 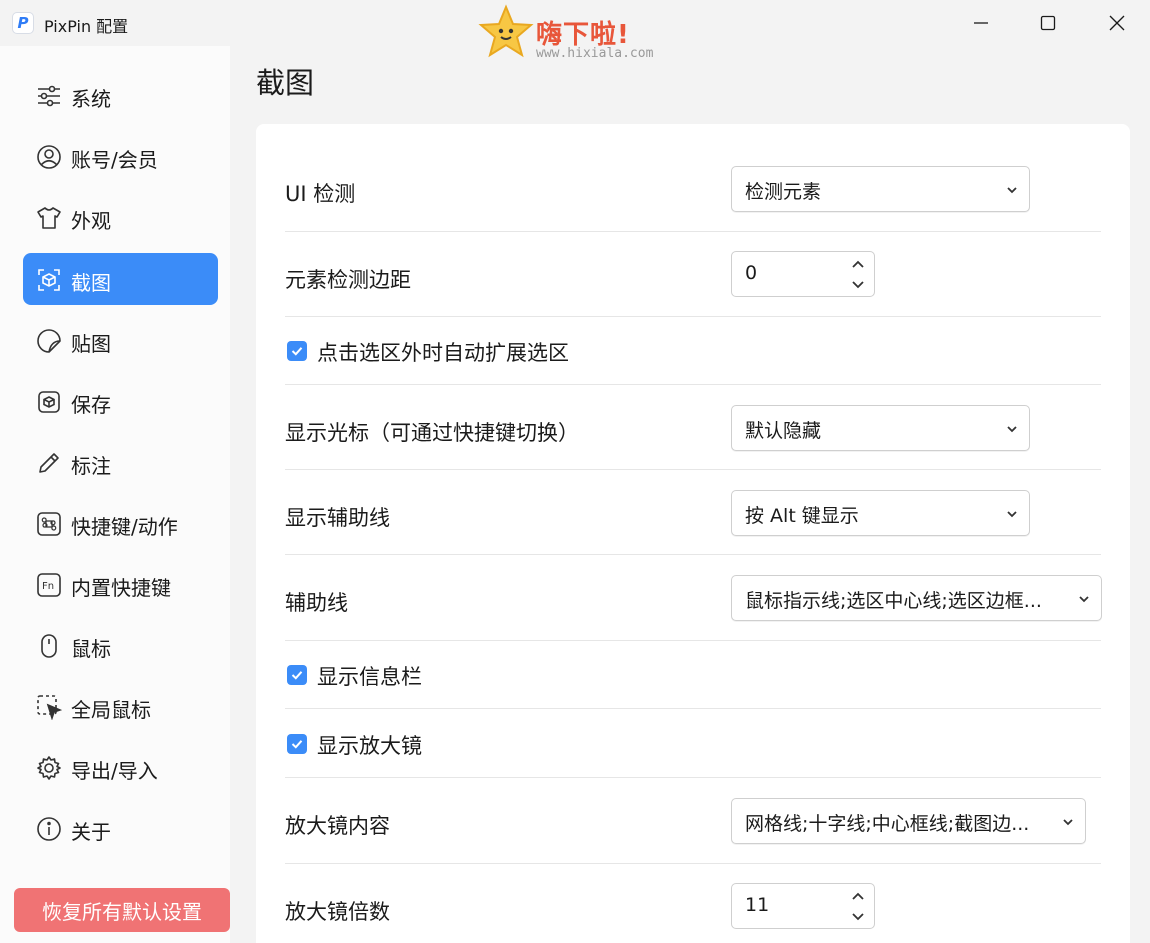 I want to click on setting-row-magnifier-scale: 放大镜倍数 11, so click(x=693, y=903).